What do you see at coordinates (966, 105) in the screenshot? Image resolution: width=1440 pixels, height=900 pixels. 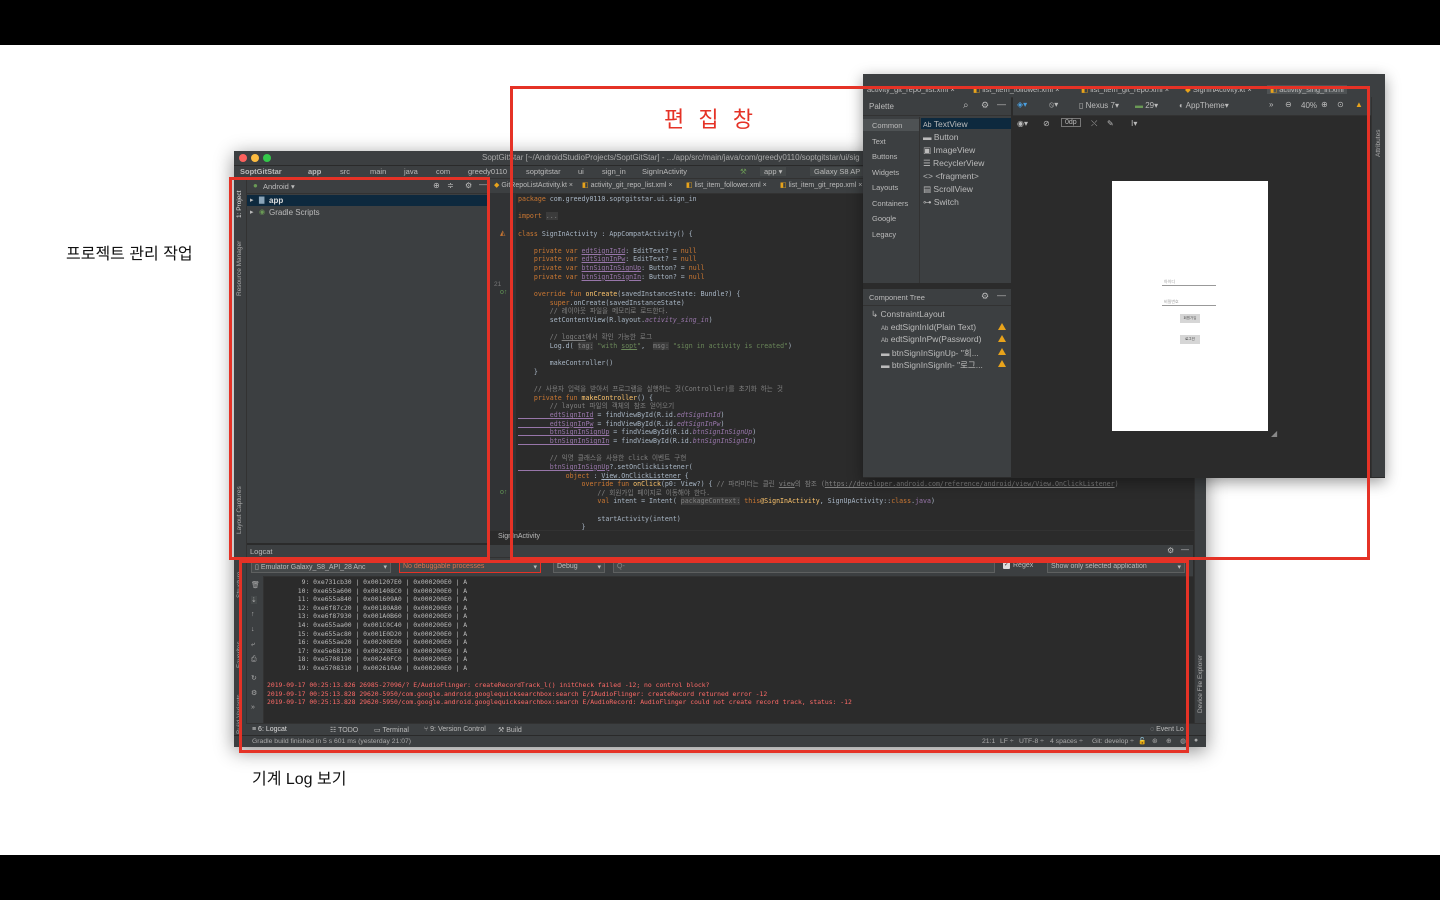 I see `search-icon: ⌕` at bounding box center [966, 105].